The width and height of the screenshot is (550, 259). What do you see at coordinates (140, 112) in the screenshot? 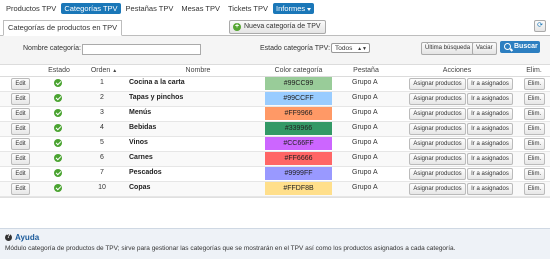
I see `category-name-cell: Menús` at bounding box center [140, 112].